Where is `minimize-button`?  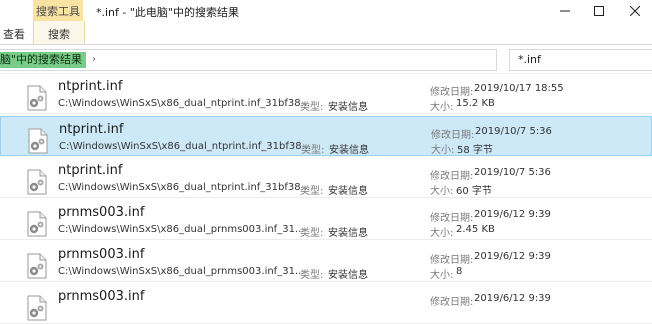 minimize-button is located at coordinates (565, 10).